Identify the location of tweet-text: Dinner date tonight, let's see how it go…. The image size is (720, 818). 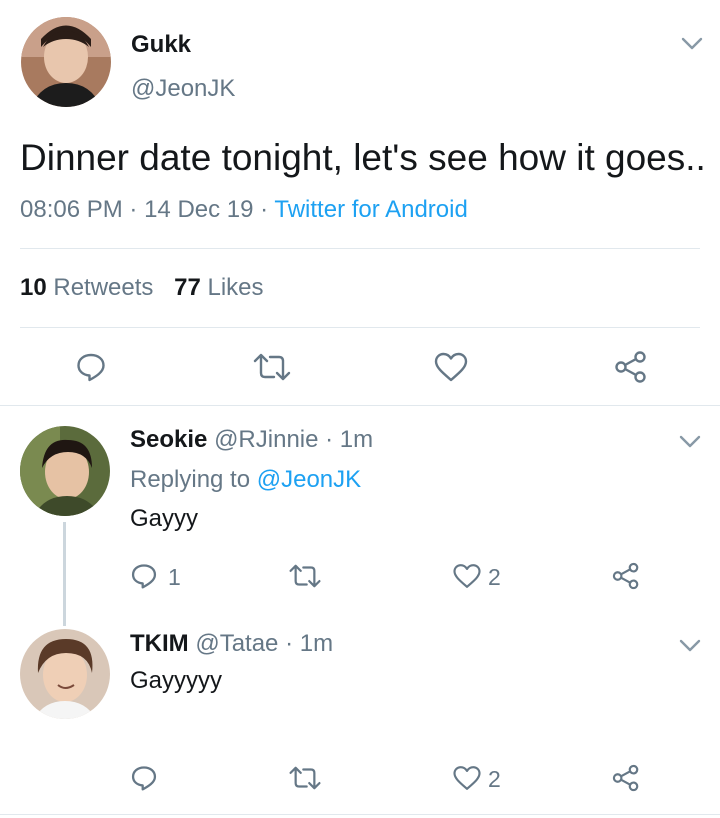
(363, 157).